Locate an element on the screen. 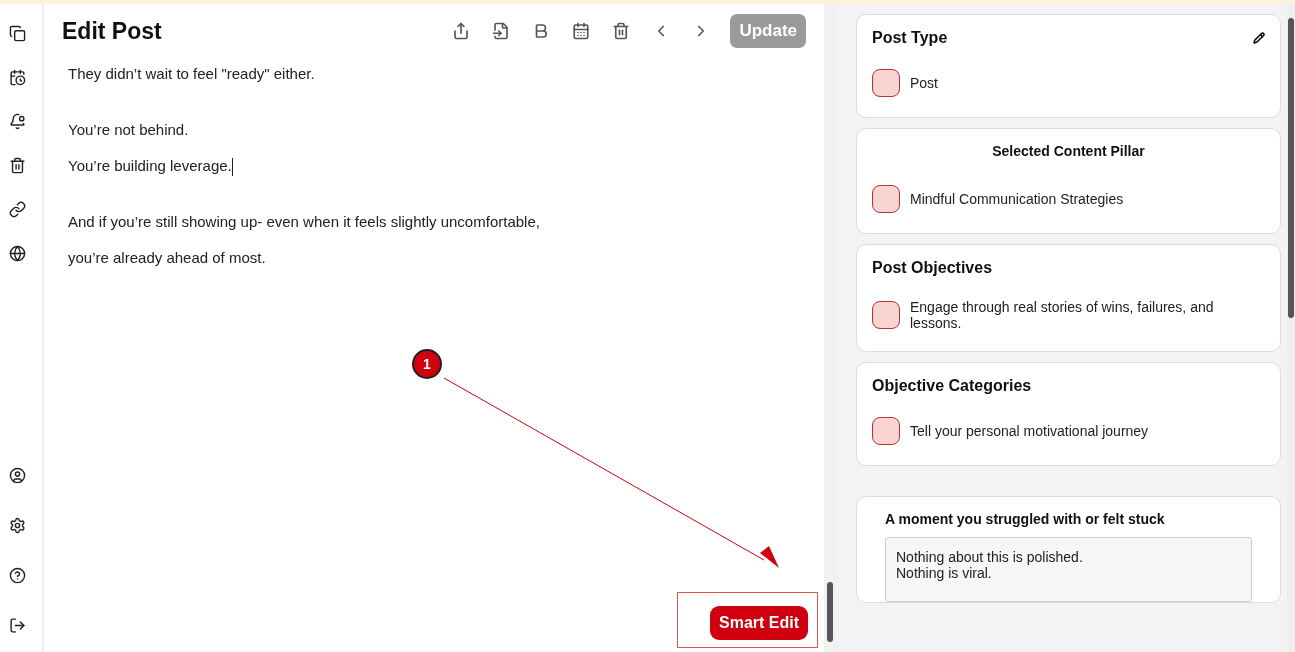 The width and height of the screenshot is (1295, 652). text-caret is located at coordinates (232, 167).